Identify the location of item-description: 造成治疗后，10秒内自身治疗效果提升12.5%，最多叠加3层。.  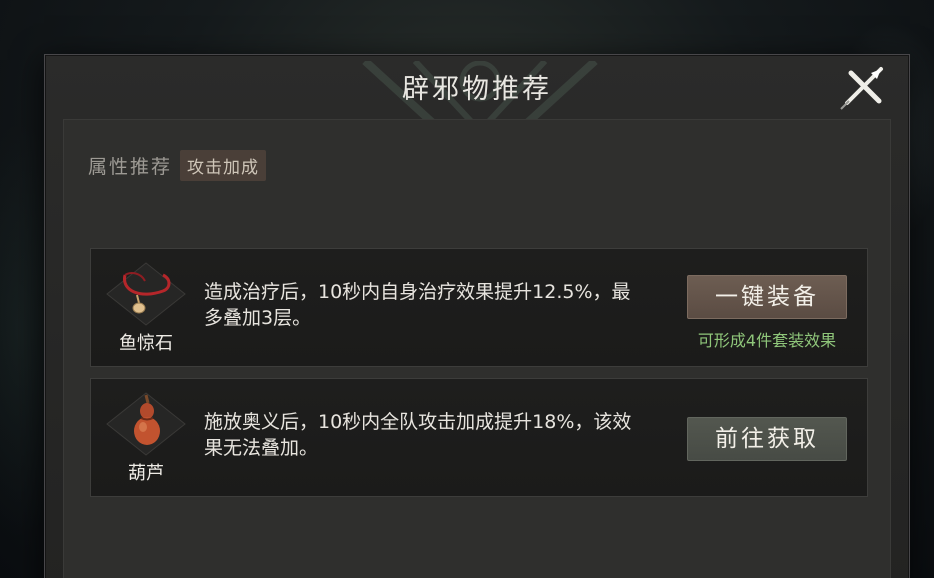
(417, 305).